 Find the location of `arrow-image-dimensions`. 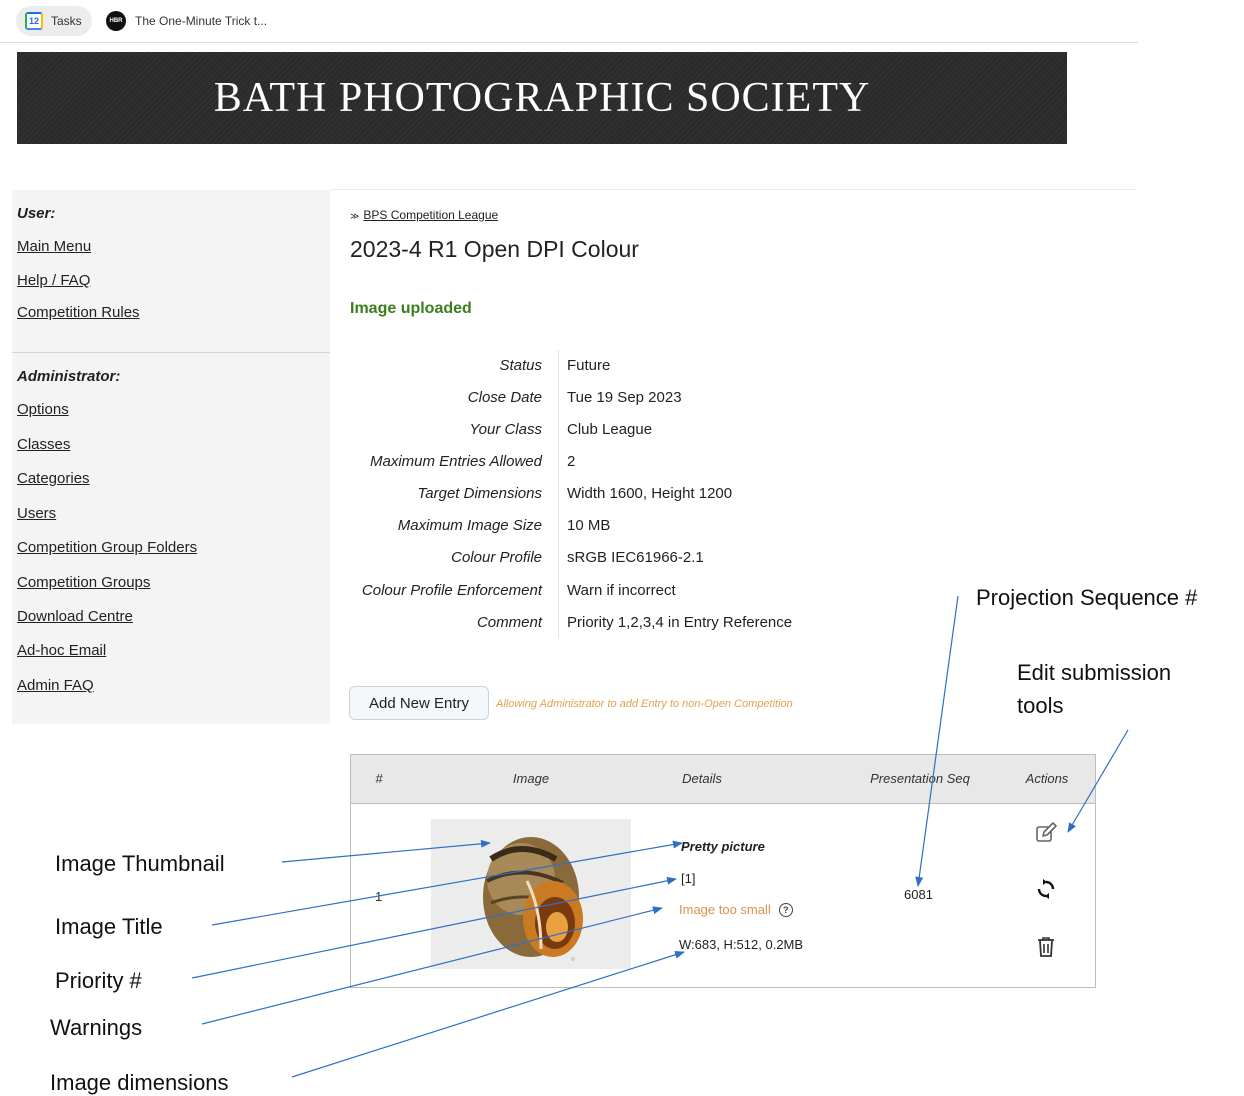

arrow-image-dimensions is located at coordinates (488, 1014).